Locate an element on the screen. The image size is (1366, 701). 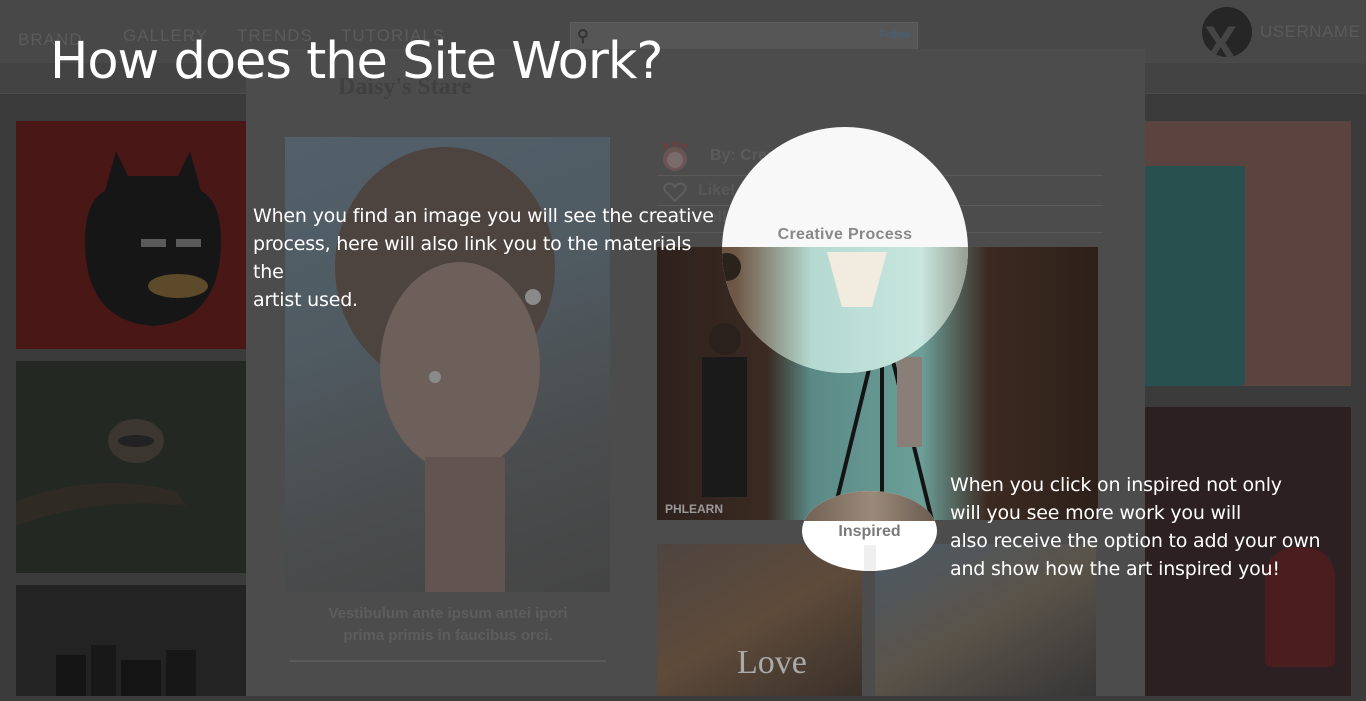
spotlight-studio-photo is located at coordinates (845, 310).